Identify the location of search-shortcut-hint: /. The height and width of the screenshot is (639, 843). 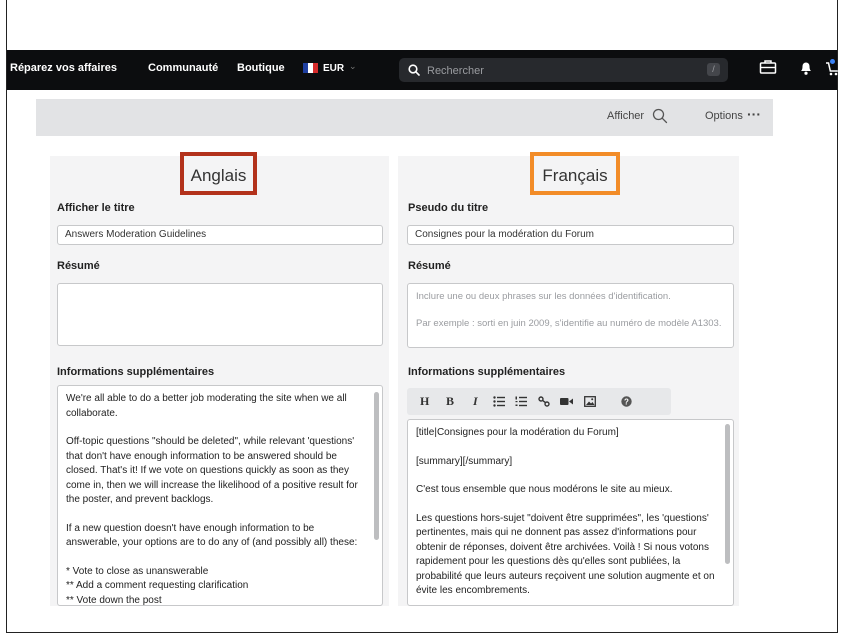
(713, 69).